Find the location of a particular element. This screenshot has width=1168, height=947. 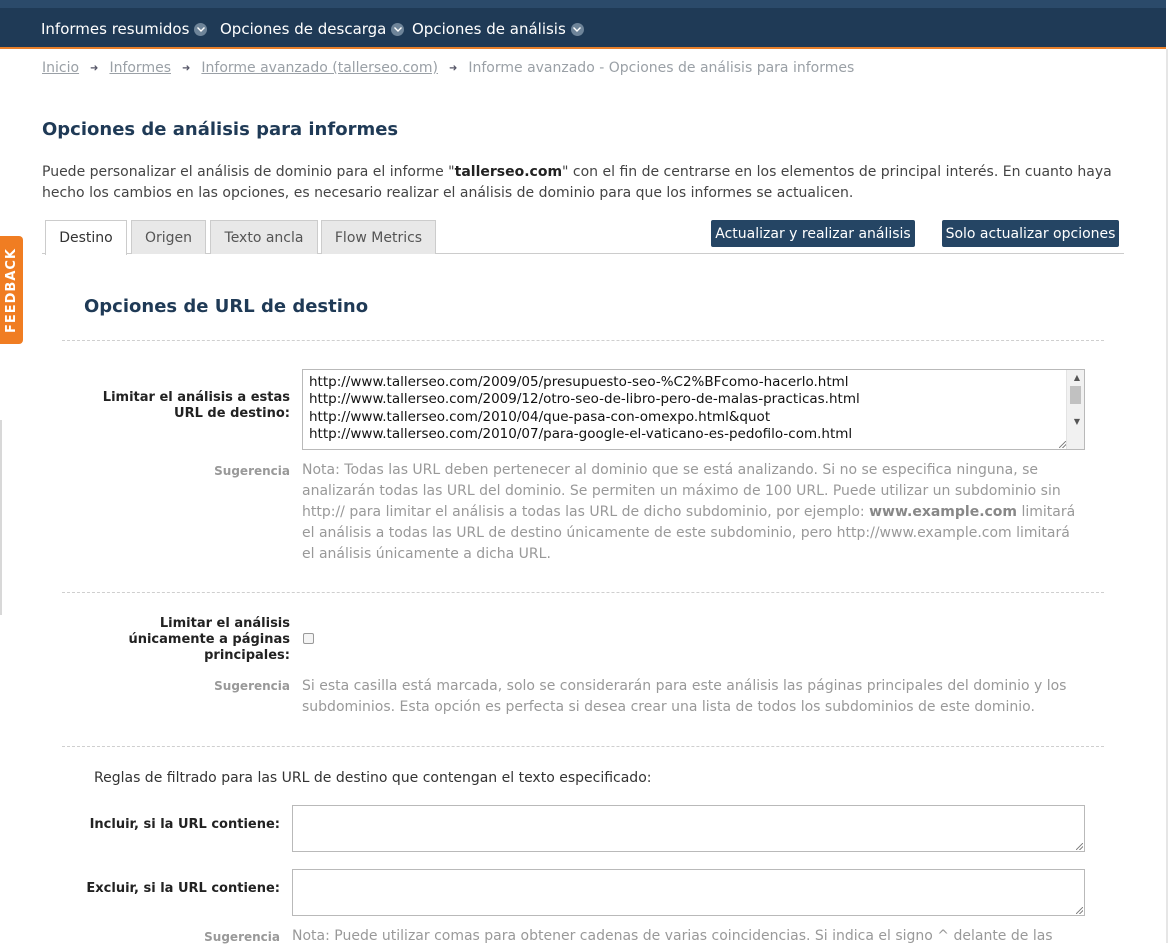

intro-domain: tallerseo.com is located at coordinates (508, 172).